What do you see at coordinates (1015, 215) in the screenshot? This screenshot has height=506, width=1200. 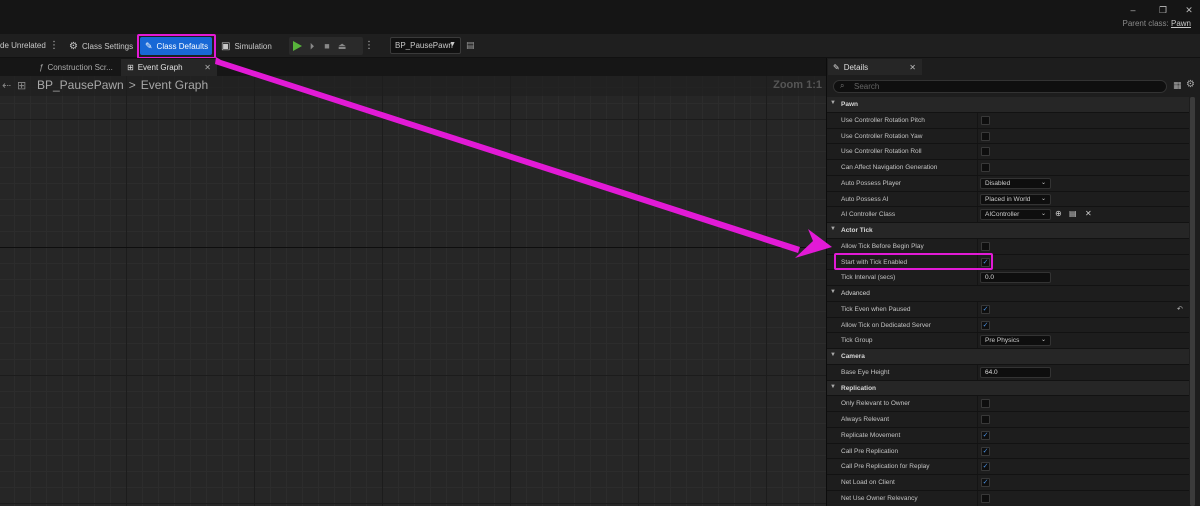 I see `class-picker: AIController ⌄` at bounding box center [1015, 215].